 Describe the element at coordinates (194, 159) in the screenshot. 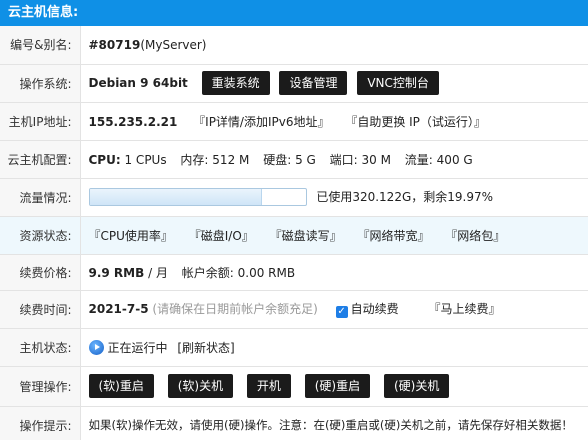

I see `mem-label: 内存:` at that location.